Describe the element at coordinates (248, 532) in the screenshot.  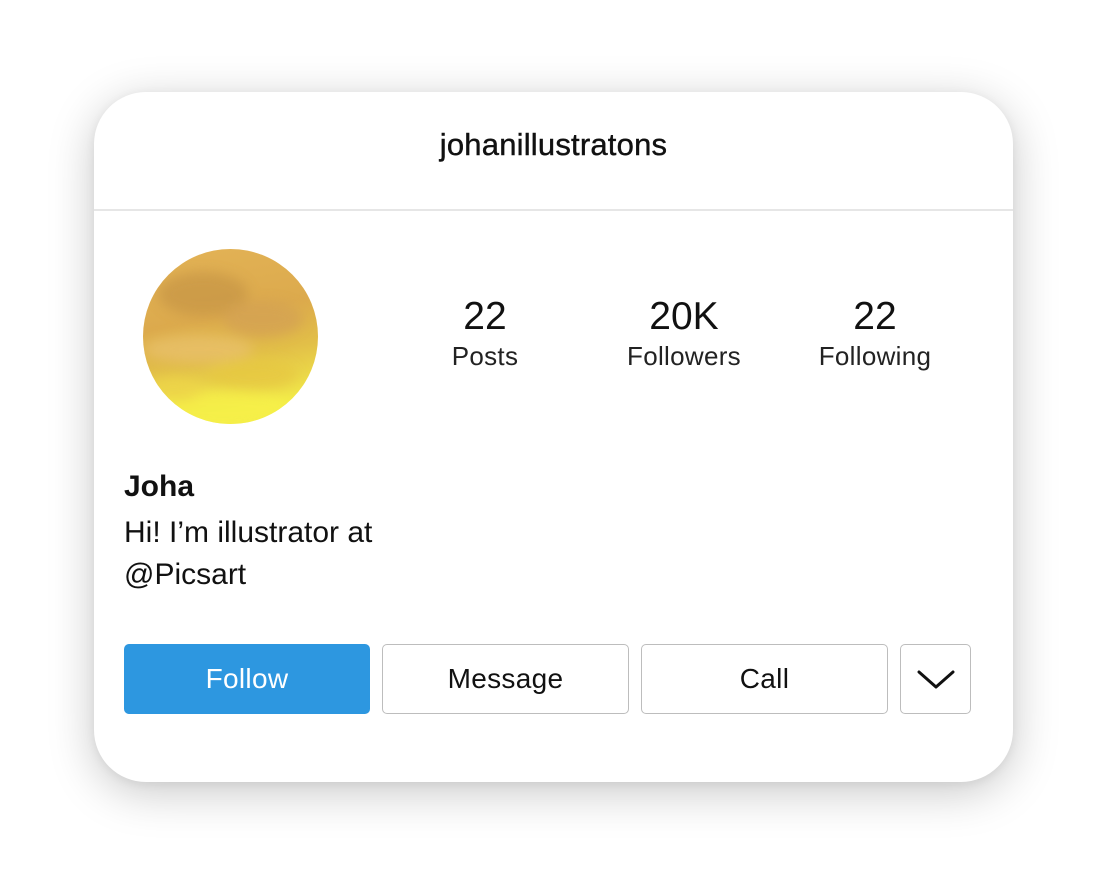
I see `bio-line: Hi! I’m illustrator at` at that location.